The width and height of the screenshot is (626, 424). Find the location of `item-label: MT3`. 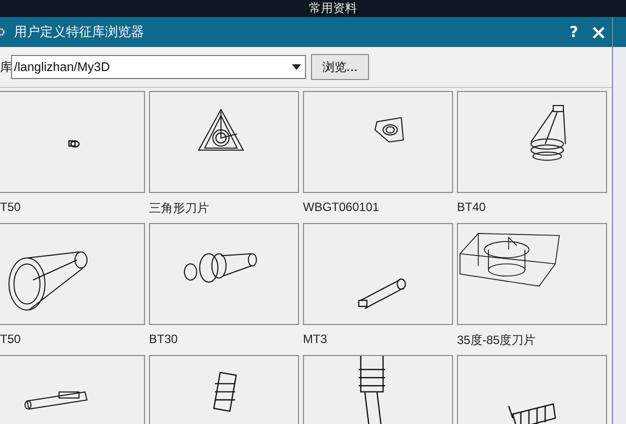

item-label: MT3 is located at coordinates (315, 339).